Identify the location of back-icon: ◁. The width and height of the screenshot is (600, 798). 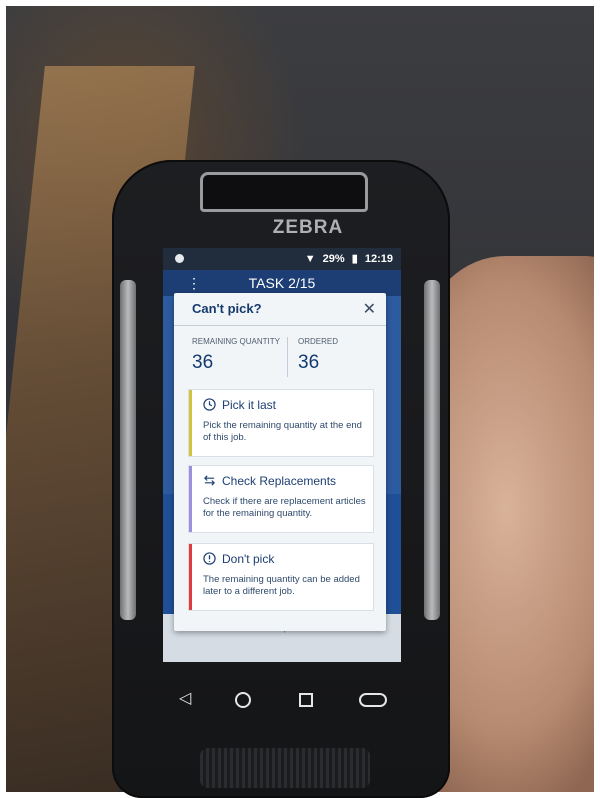
(185, 698).